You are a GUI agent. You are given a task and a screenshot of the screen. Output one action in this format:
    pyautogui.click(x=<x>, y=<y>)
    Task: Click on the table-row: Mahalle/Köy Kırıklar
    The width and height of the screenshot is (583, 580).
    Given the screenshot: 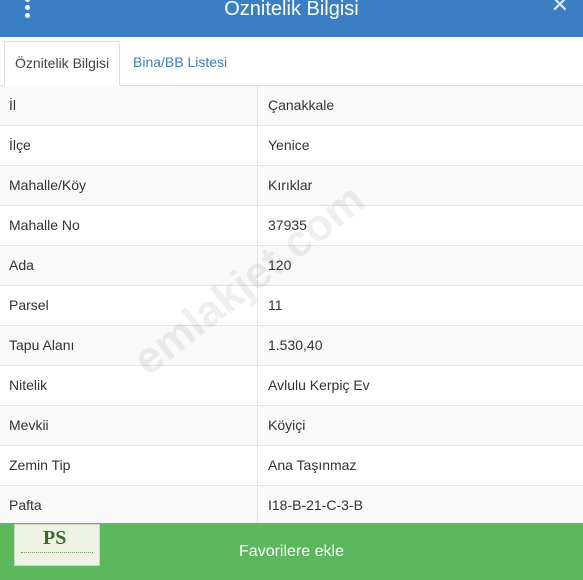 What is the action you would take?
    pyautogui.click(x=291, y=186)
    